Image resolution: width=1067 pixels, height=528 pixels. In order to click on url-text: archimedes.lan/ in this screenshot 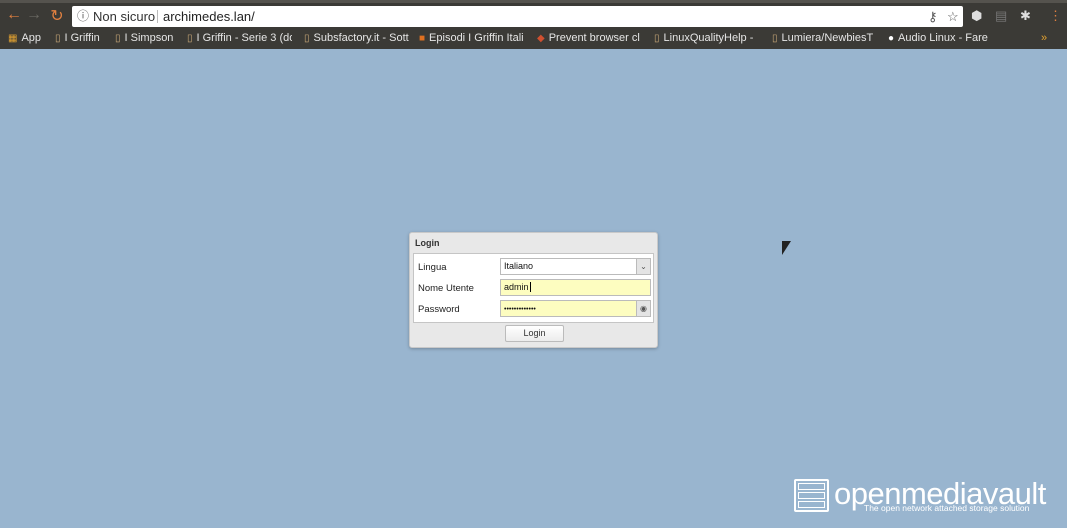, I will do `click(209, 16)`.